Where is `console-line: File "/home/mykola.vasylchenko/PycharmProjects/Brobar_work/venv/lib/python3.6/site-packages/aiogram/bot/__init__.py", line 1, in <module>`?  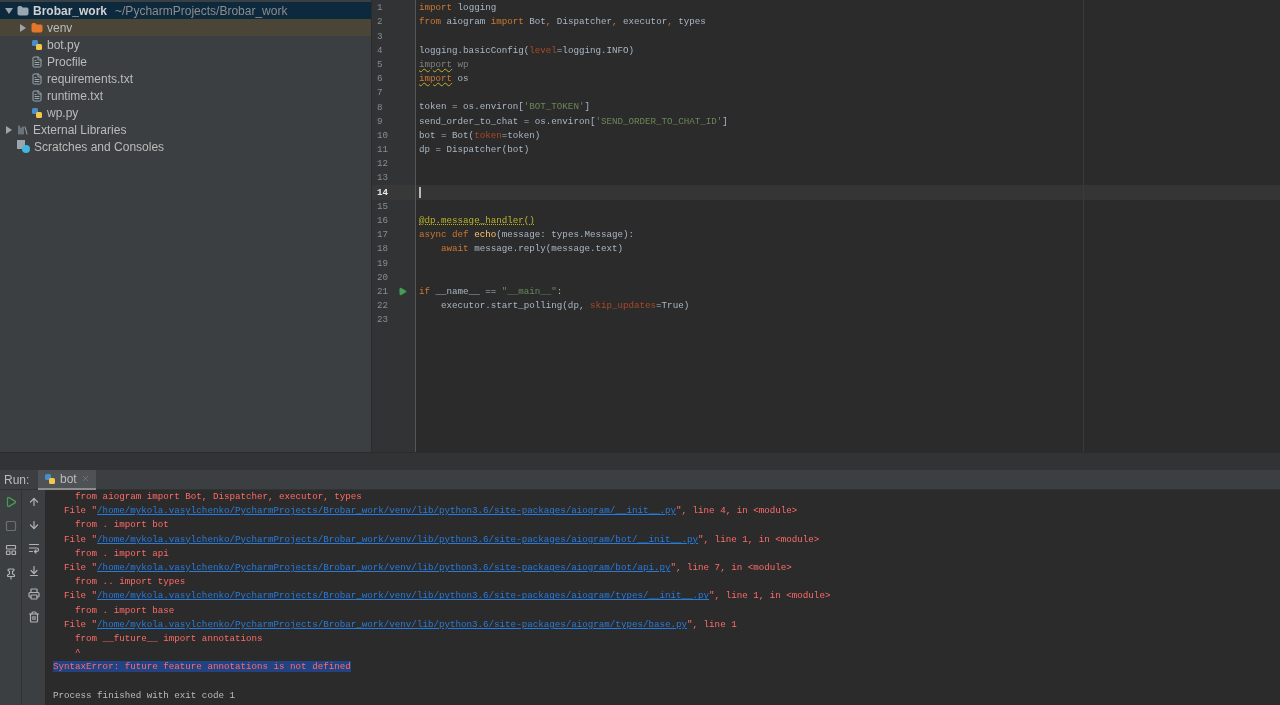 console-line: File "/home/mykola.vasylchenko/PycharmProjects/Brobar_work/venv/lib/python3.6/site-packages/aiogram/bot/__init__.py", line 1, in <module> is located at coordinates (442, 539).